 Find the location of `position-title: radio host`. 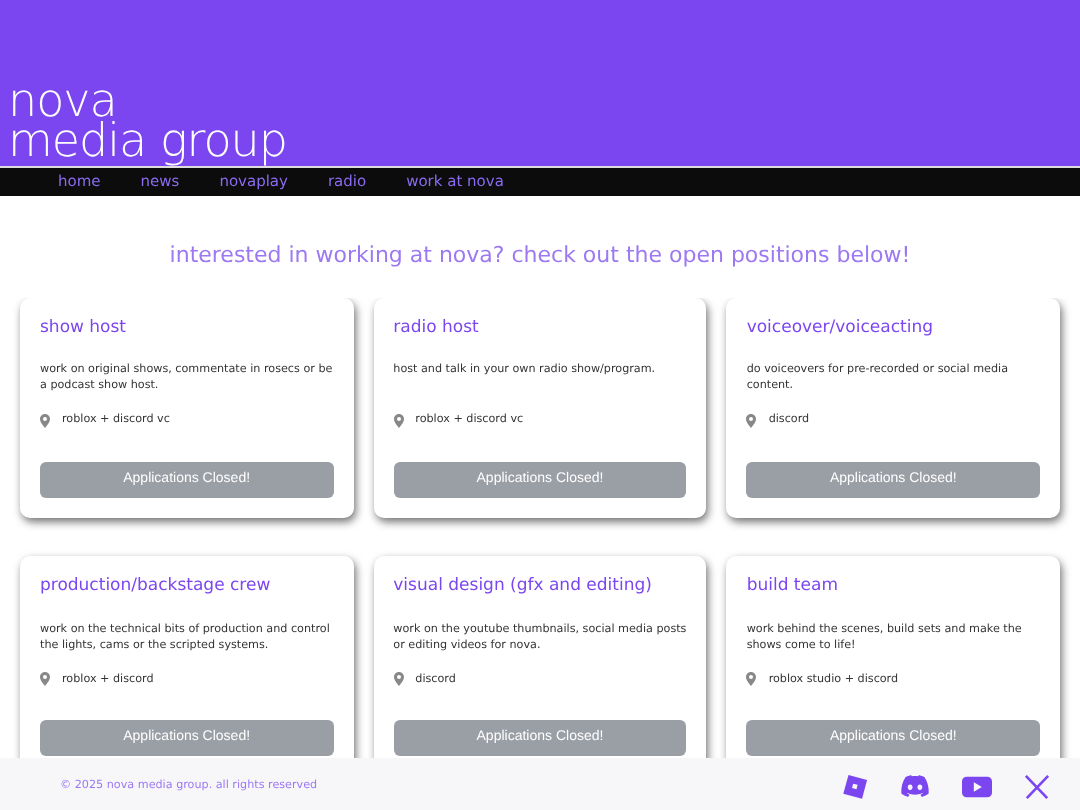

position-title: radio host is located at coordinates (437, 328).